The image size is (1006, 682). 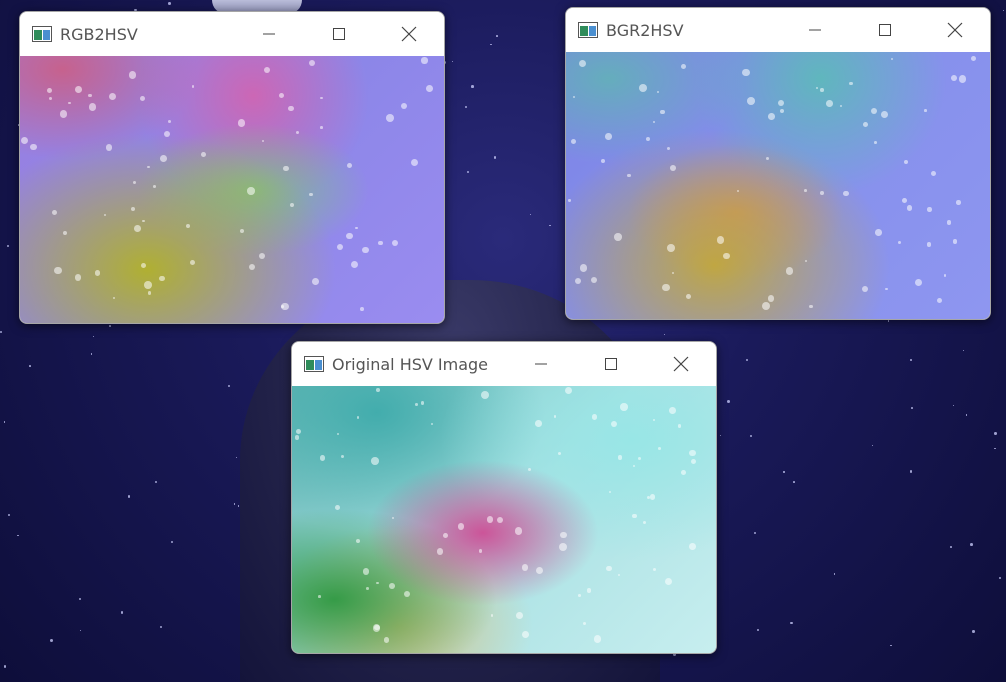 What do you see at coordinates (99, 34) in the screenshot?
I see `window-title: RGB2HSV` at bounding box center [99, 34].